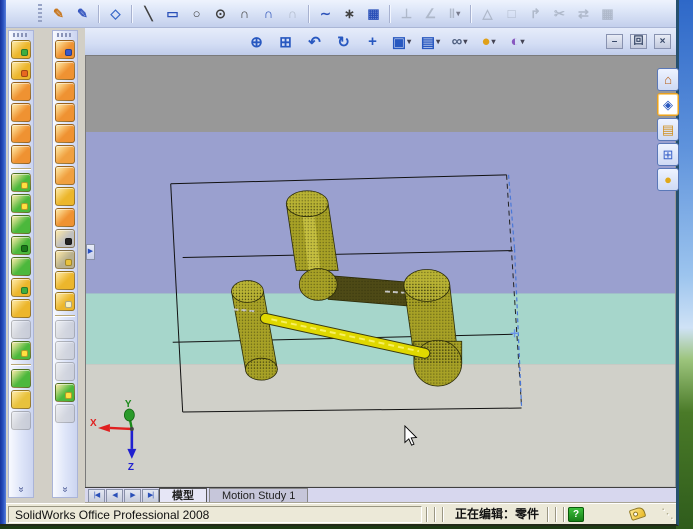 This screenshot has width=693, height=529. What do you see at coordinates (220, 13) in the screenshot?
I see `perimeter-circle-button: ⊙` at bounding box center [220, 13].